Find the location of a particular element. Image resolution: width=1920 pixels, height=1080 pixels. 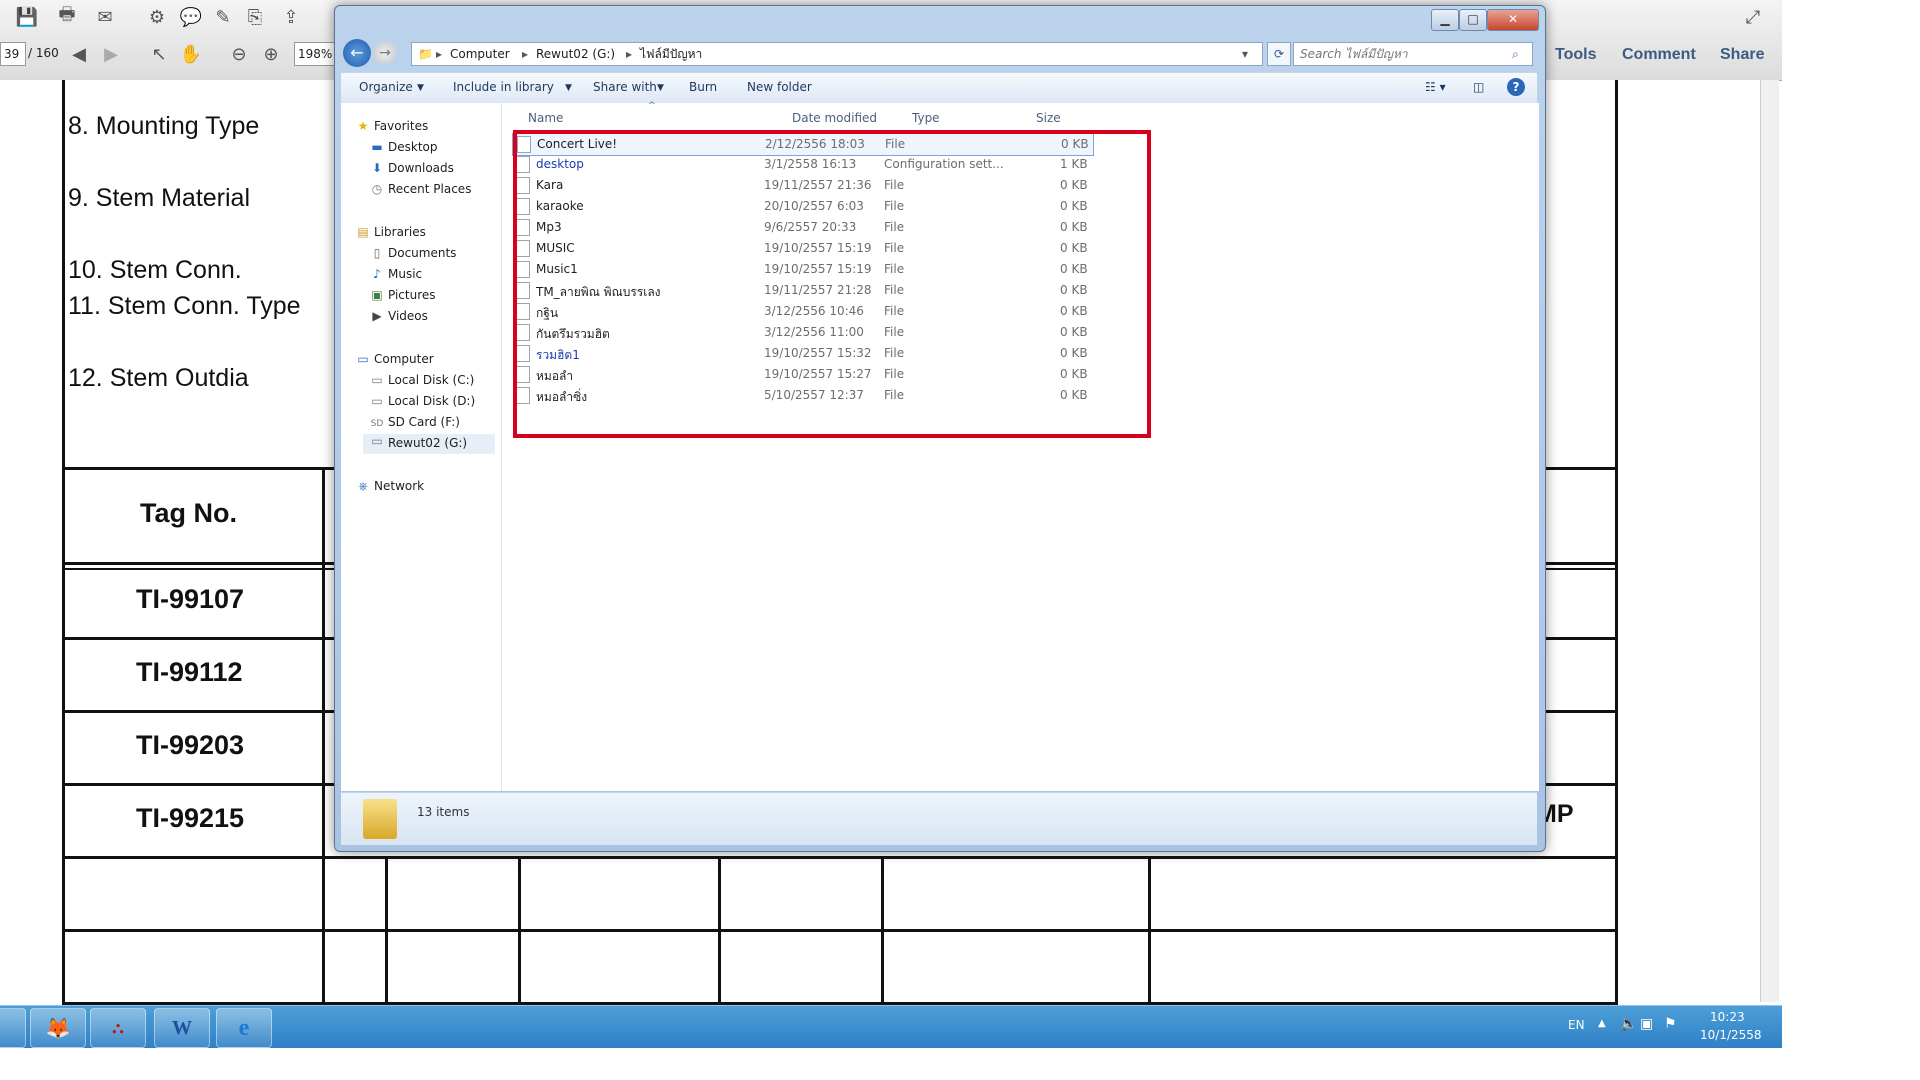

preview-pane-icon: ◫ is located at coordinates (1478, 87).